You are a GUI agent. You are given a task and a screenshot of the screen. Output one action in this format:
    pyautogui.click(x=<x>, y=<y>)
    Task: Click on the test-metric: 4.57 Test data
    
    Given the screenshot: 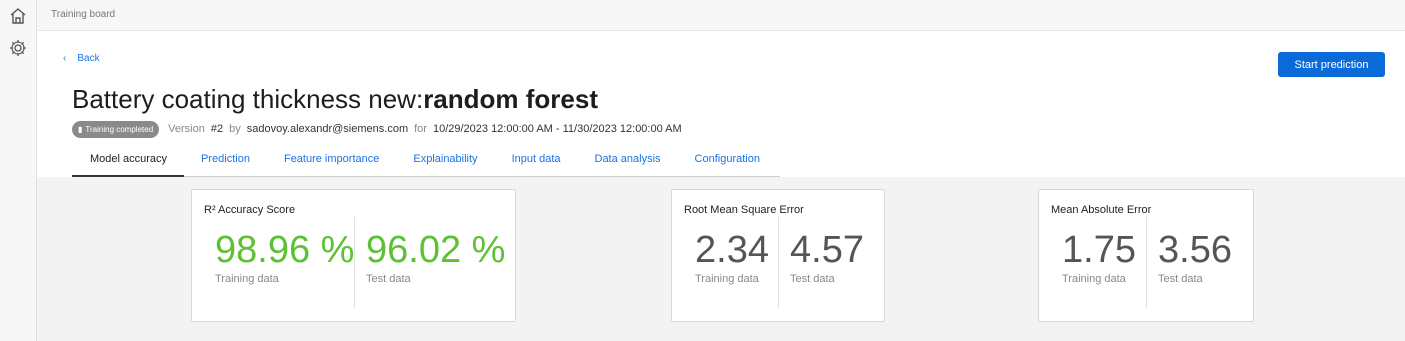 What is the action you would take?
    pyautogui.click(x=827, y=257)
    